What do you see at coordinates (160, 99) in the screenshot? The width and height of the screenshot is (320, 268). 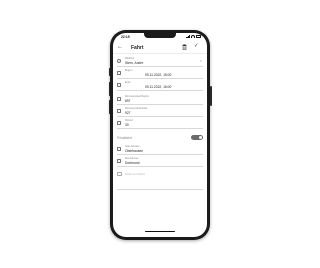 I see `odometer-start-field: Kilometerstand Beginn 897` at bounding box center [160, 99].